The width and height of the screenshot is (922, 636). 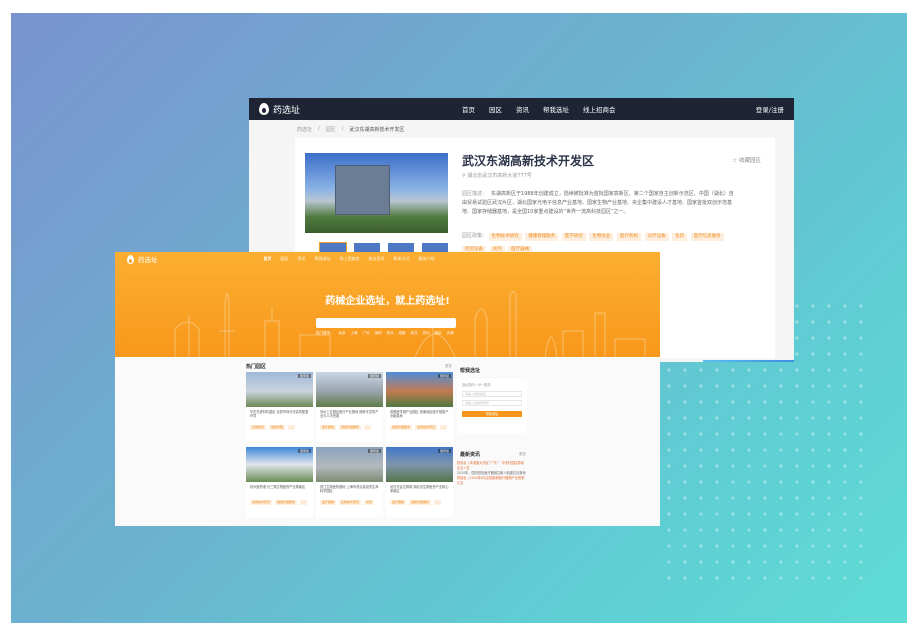 What do you see at coordinates (349, 414) in the screenshot?
I see `park-card-desc: 苏州工业园区医疗产业基地 拥有丰富的产业与人才资源` at bounding box center [349, 414].